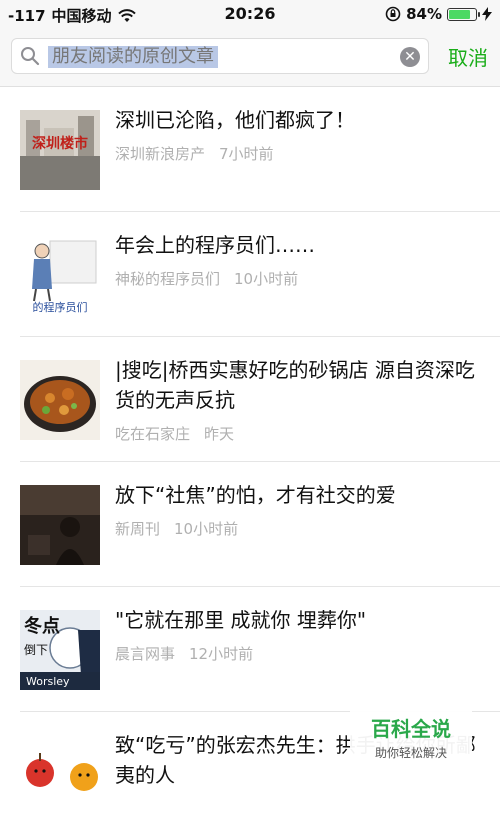  Describe the element at coordinates (30, 56) in the screenshot. I see `search-icon` at that location.